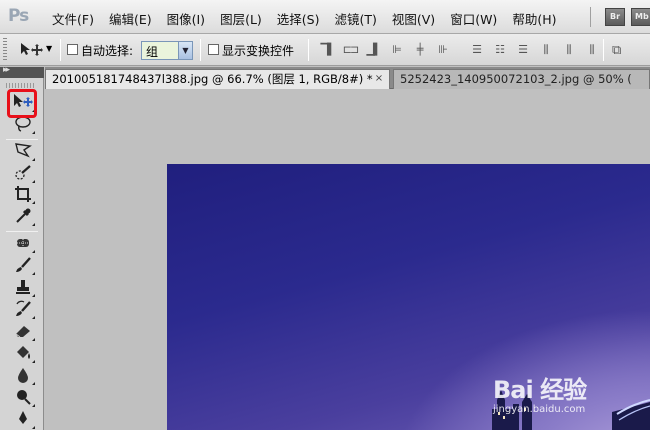 The image size is (650, 430). I want to click on align-right-icon: ⊪, so click(442, 50).